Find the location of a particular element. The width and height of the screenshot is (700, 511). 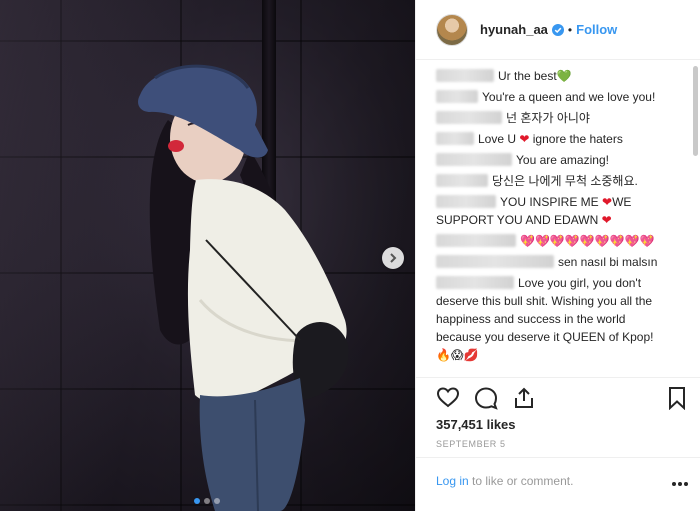

action-bar is located at coordinates (558, 398).